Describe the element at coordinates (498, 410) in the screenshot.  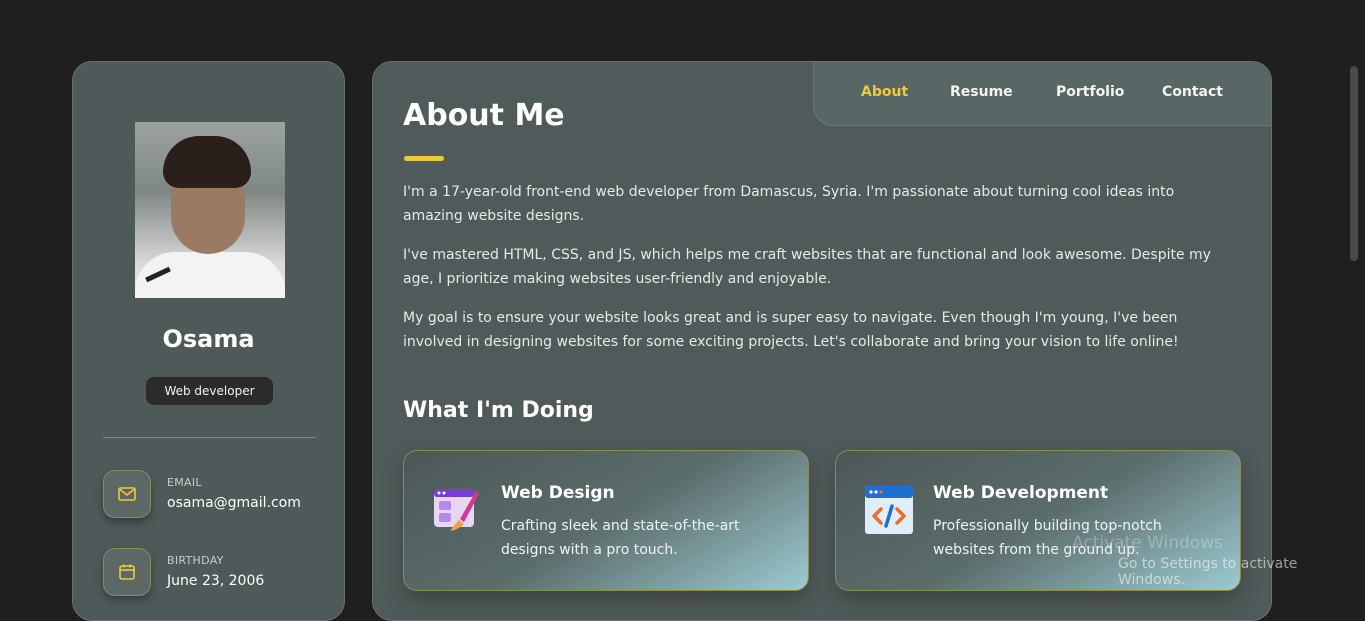
I see `services-title: What I'm Doing` at that location.